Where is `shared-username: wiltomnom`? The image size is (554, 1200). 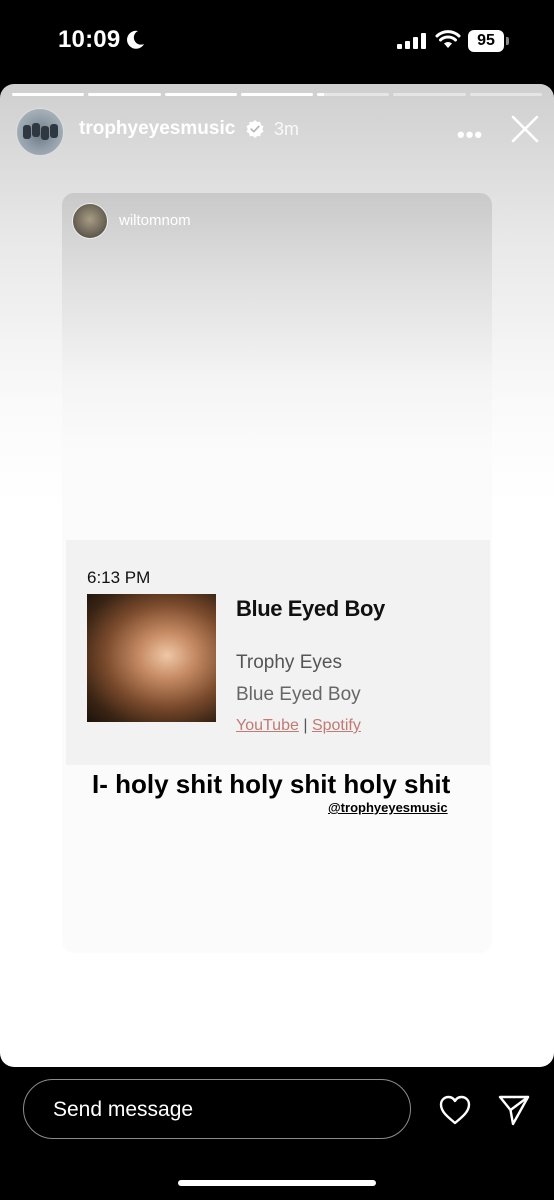 shared-username: wiltomnom is located at coordinates (155, 220).